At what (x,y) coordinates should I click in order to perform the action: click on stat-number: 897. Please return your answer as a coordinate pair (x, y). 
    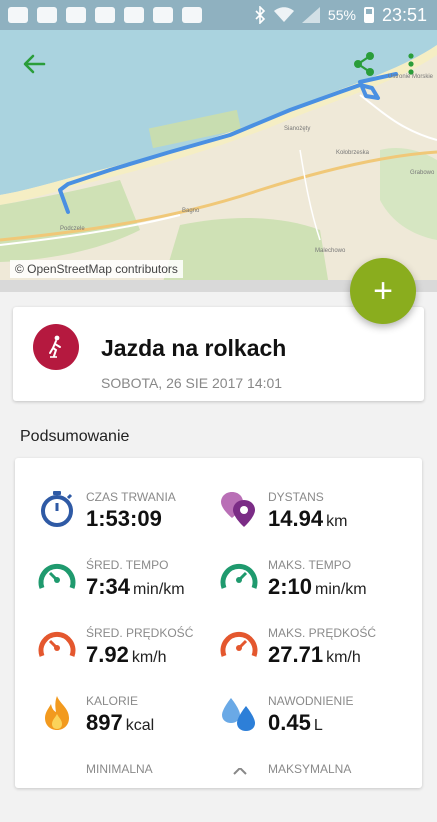
    Looking at the image, I should click on (104, 722).